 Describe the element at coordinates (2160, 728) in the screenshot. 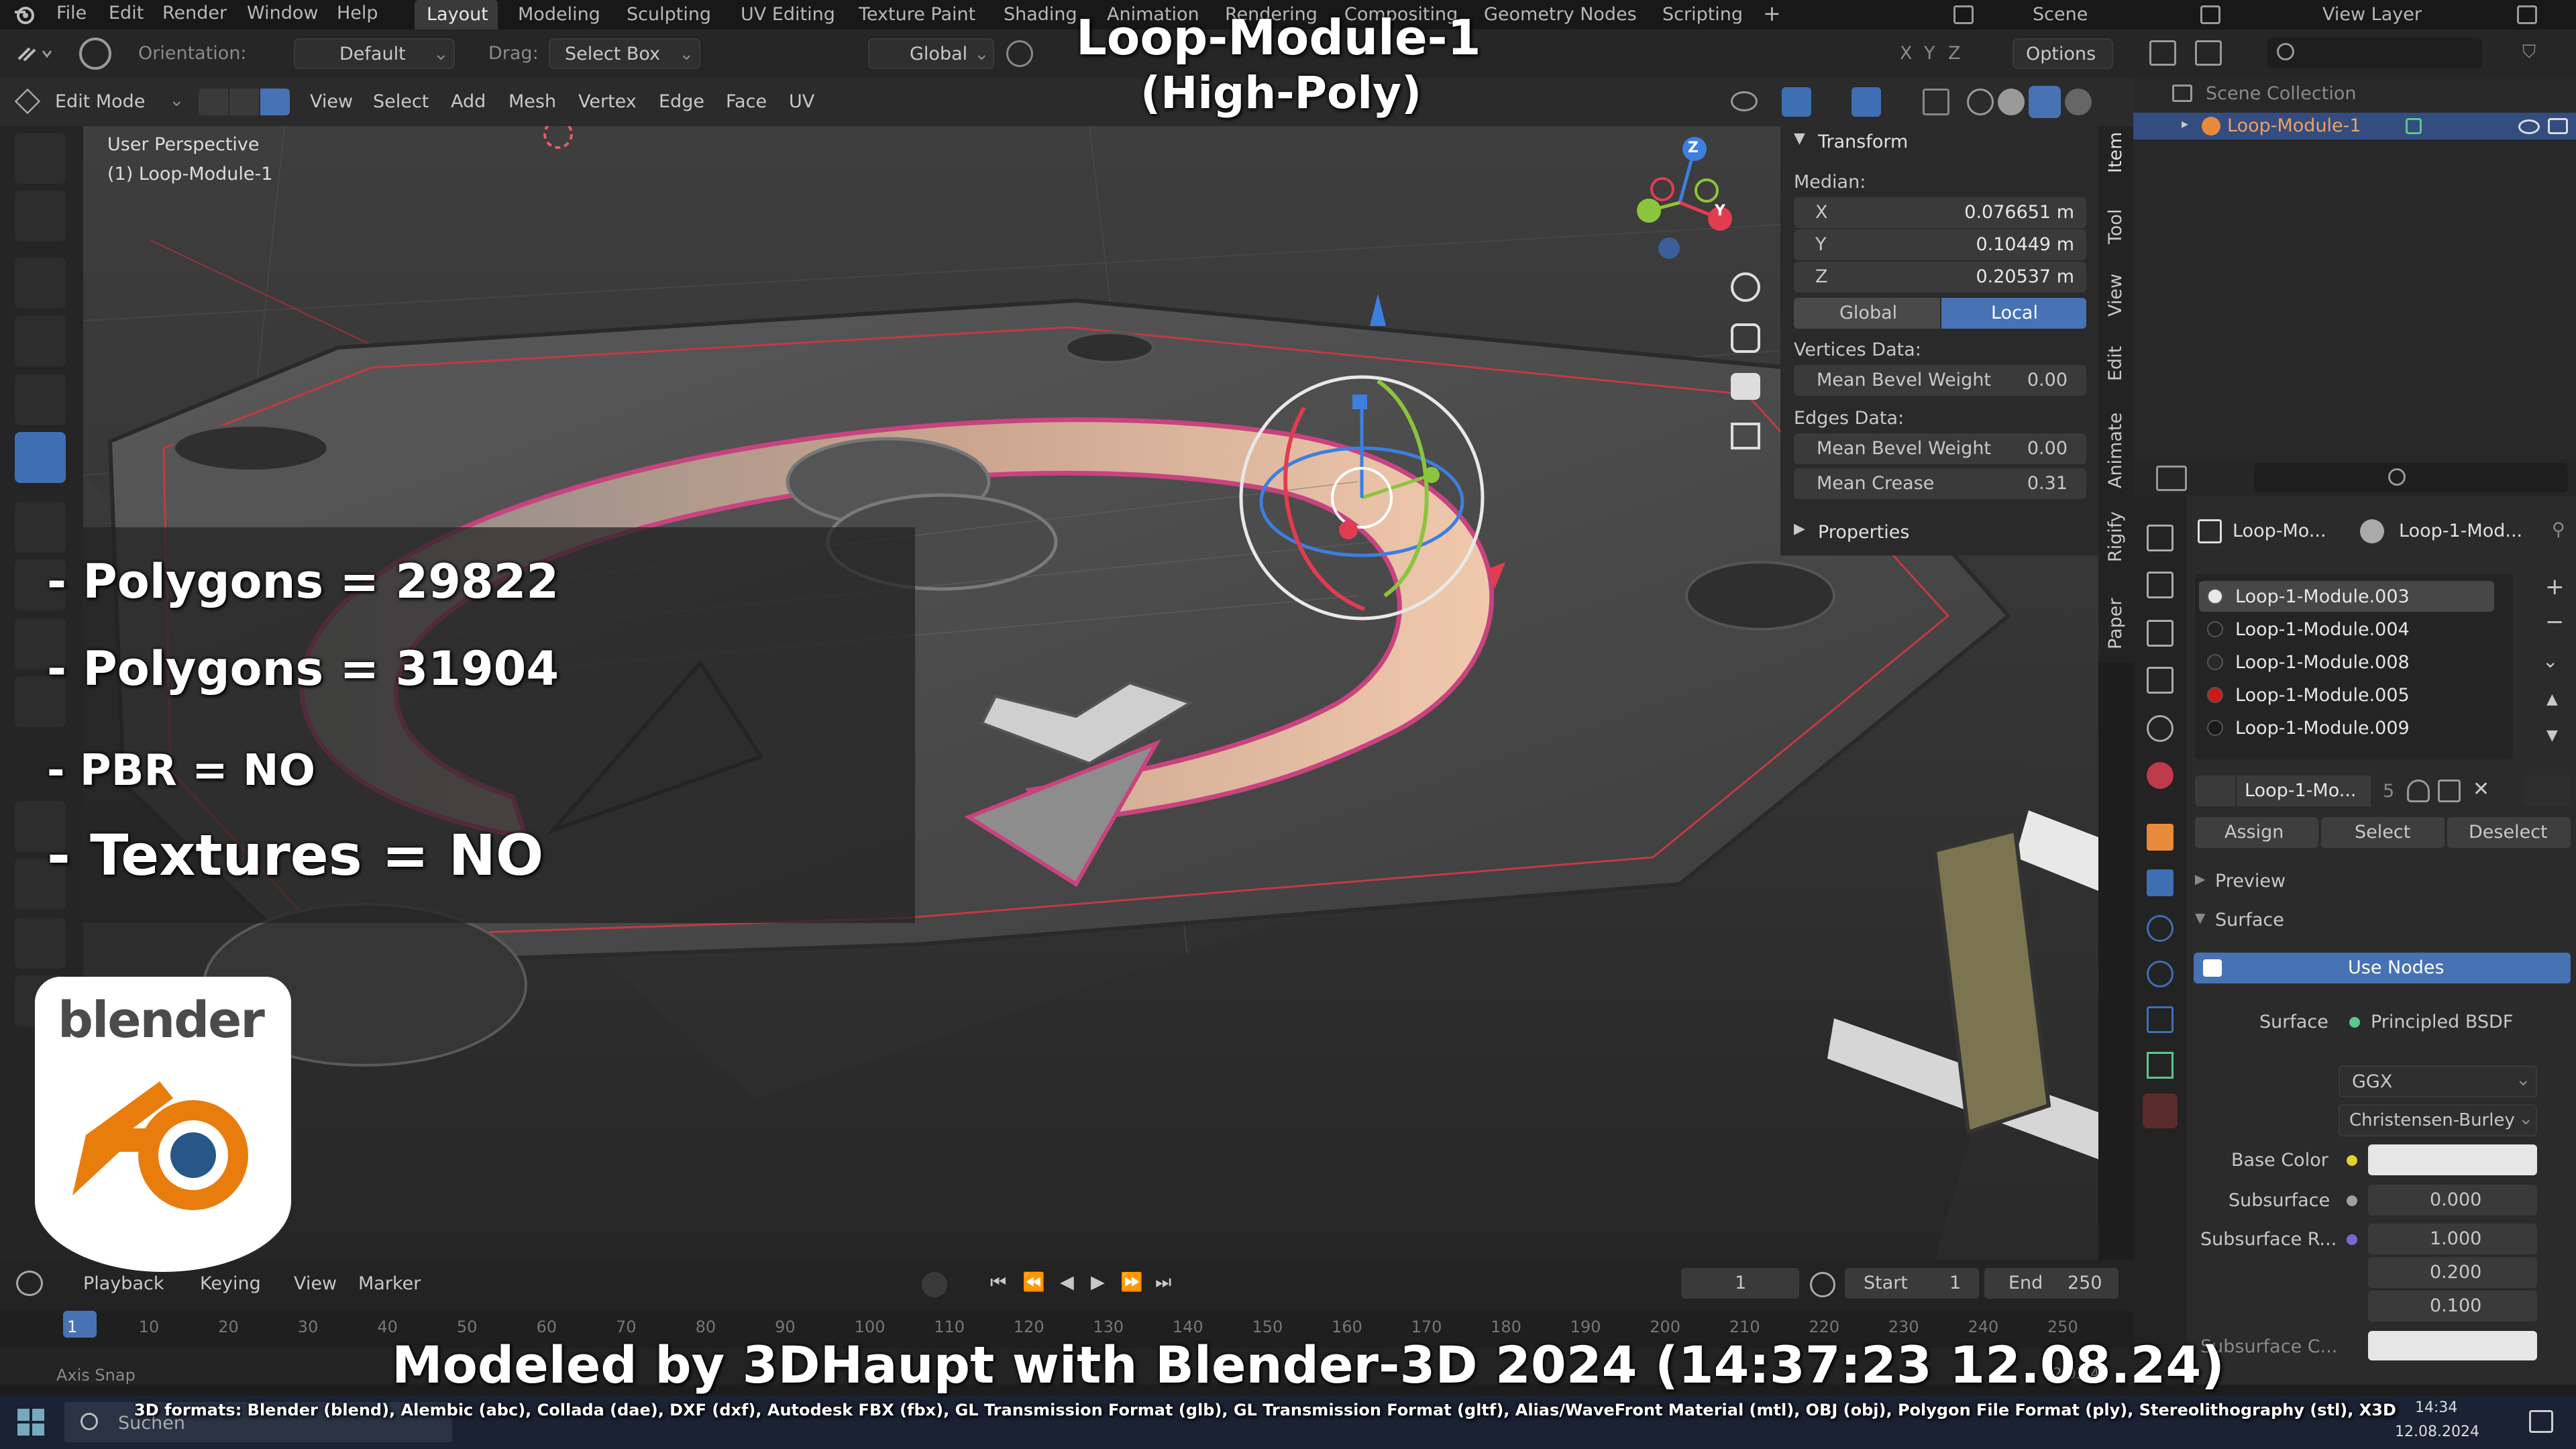

I see `scene-props-icon` at that location.